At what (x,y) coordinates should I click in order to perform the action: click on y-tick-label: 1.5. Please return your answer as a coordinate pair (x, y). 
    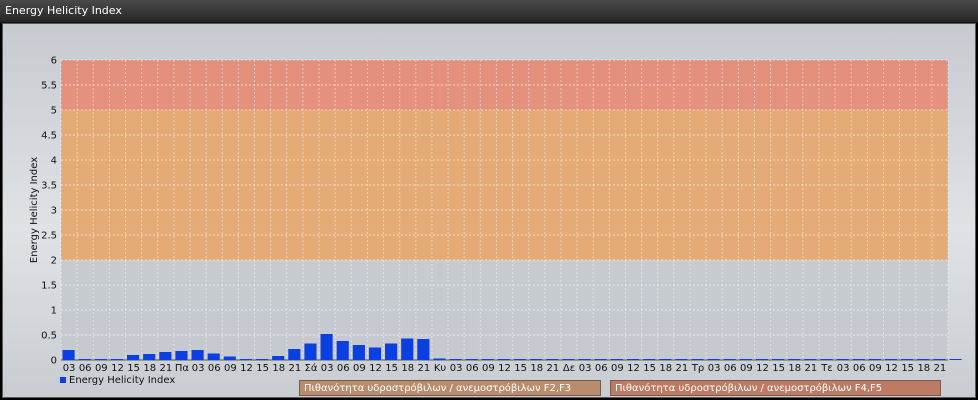
    Looking at the image, I should click on (49, 286).